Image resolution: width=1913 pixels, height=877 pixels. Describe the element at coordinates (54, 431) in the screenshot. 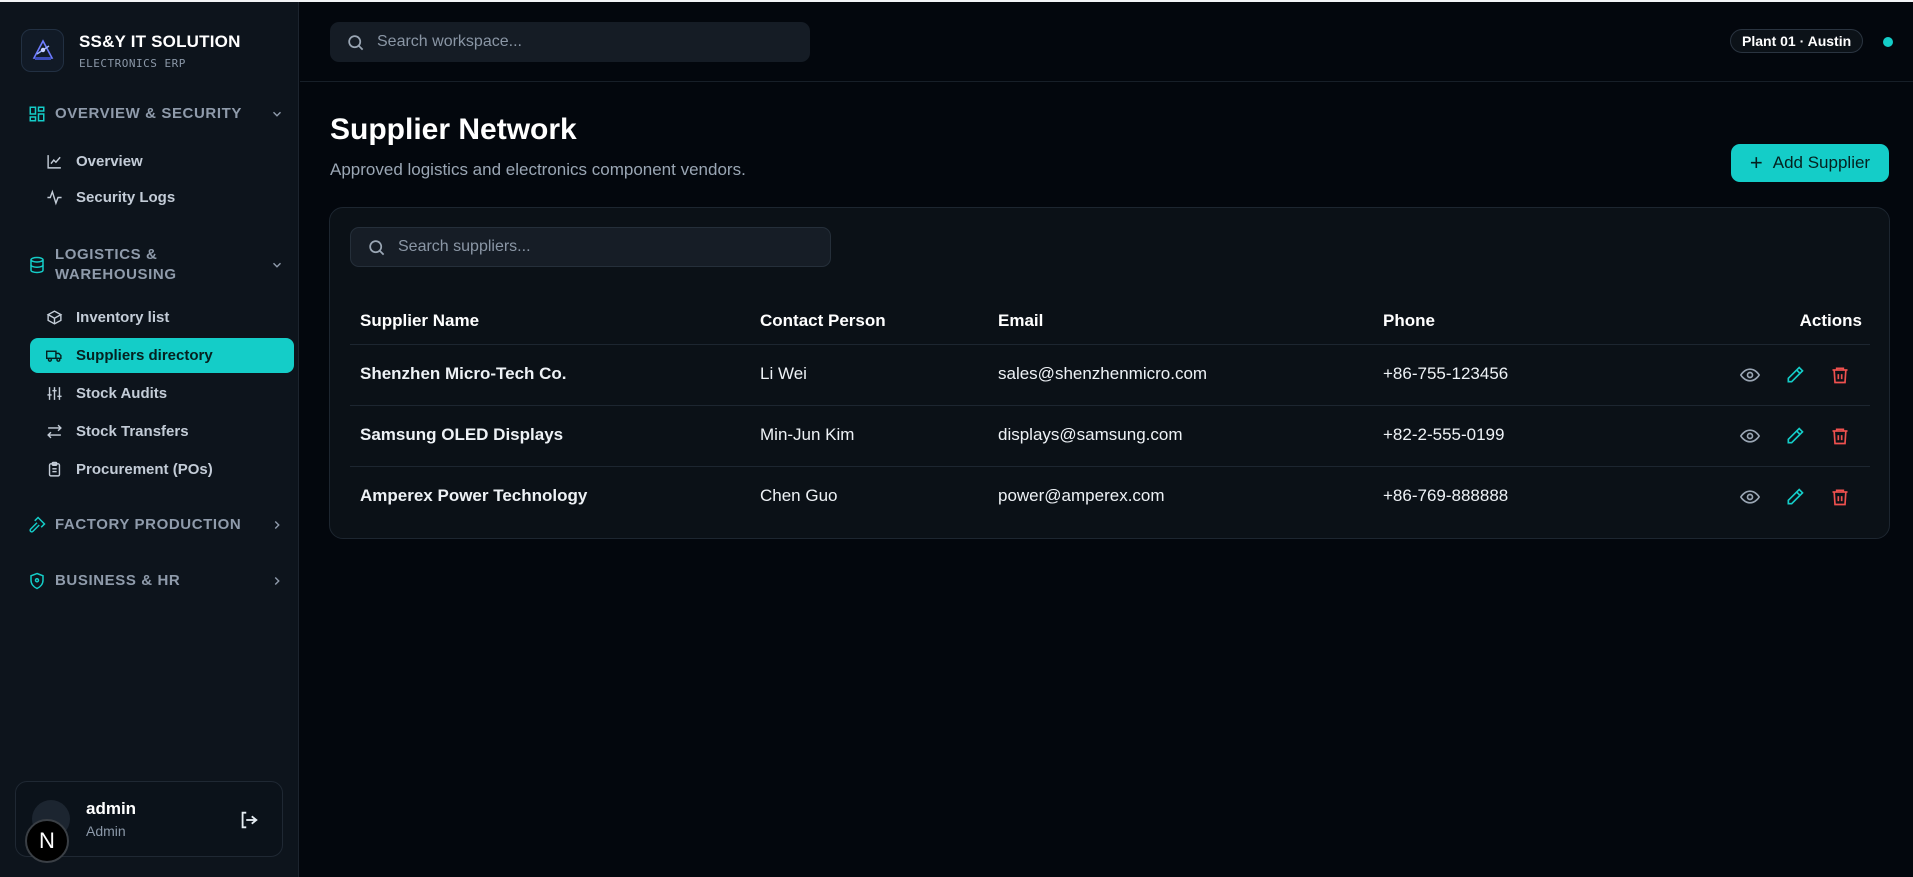

I see `arrows-left-right-icon` at that location.